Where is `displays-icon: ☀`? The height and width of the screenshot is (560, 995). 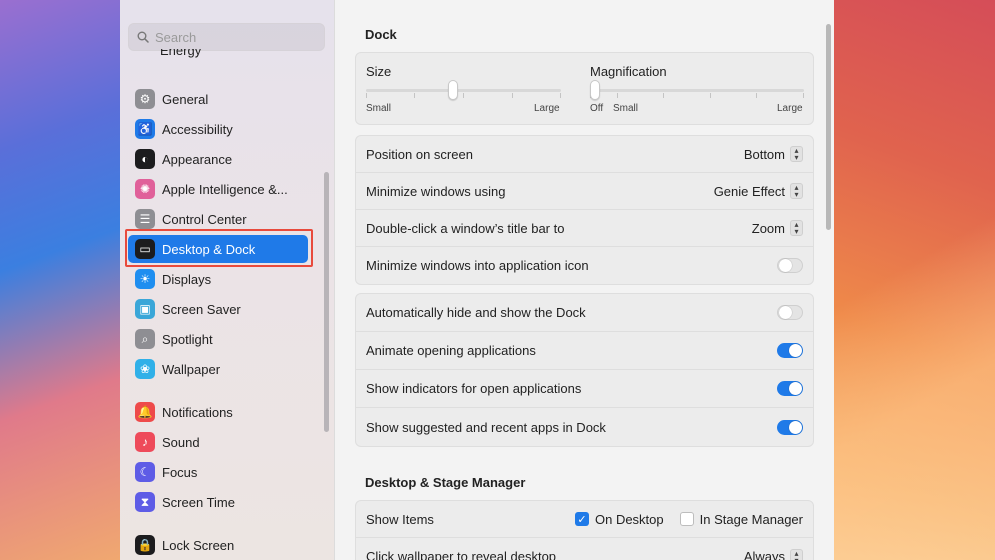
displays-icon: ☀ is located at coordinates (145, 279).